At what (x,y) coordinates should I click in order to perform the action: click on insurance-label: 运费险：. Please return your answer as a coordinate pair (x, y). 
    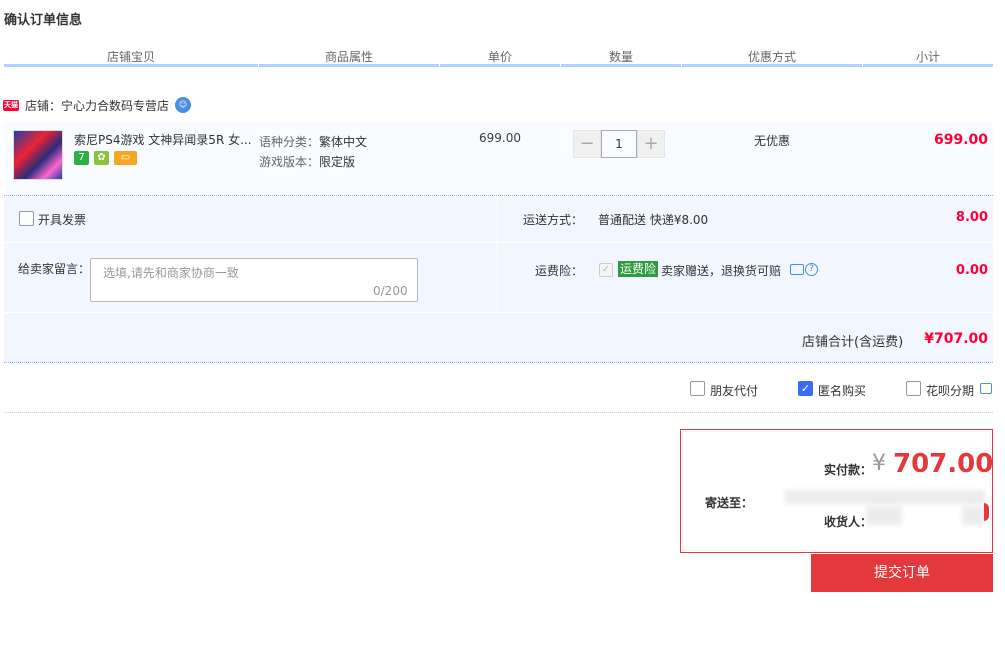
    Looking at the image, I should click on (559, 271).